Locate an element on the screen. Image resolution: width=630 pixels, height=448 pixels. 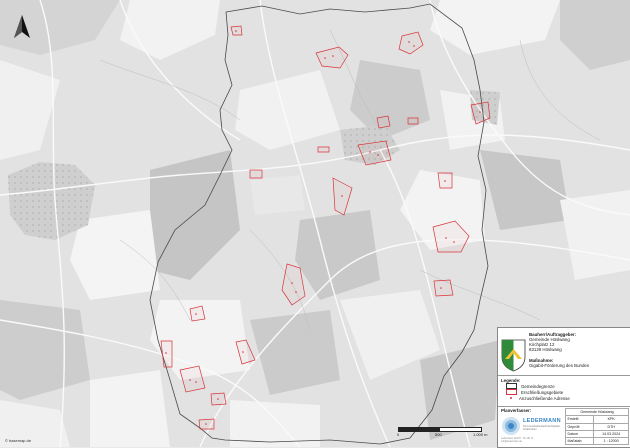
scale-label-0: 0 is located at coordinates (398, 434).